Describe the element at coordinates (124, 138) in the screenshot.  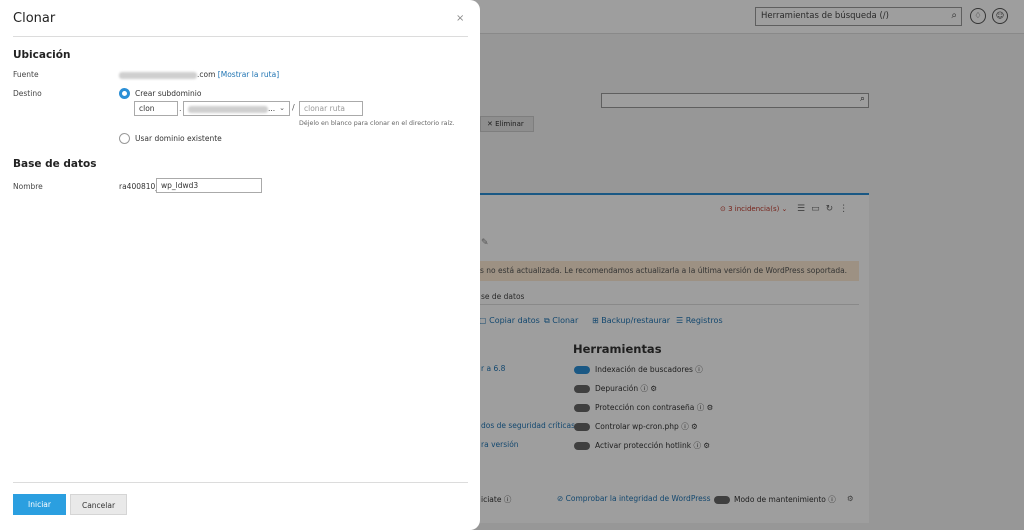
I see `use-existing-domain-radio` at that location.